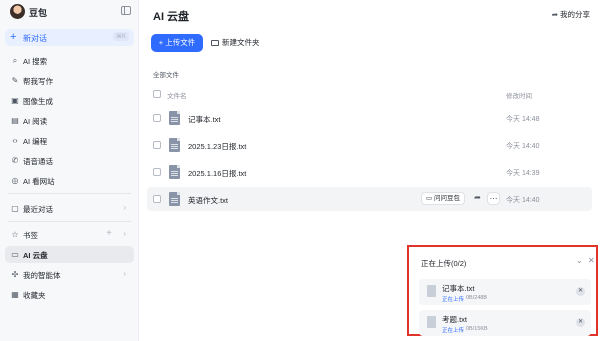  Describe the element at coordinates (519, 96) in the screenshot. I see `column-header-modified: 修改时间` at that location.